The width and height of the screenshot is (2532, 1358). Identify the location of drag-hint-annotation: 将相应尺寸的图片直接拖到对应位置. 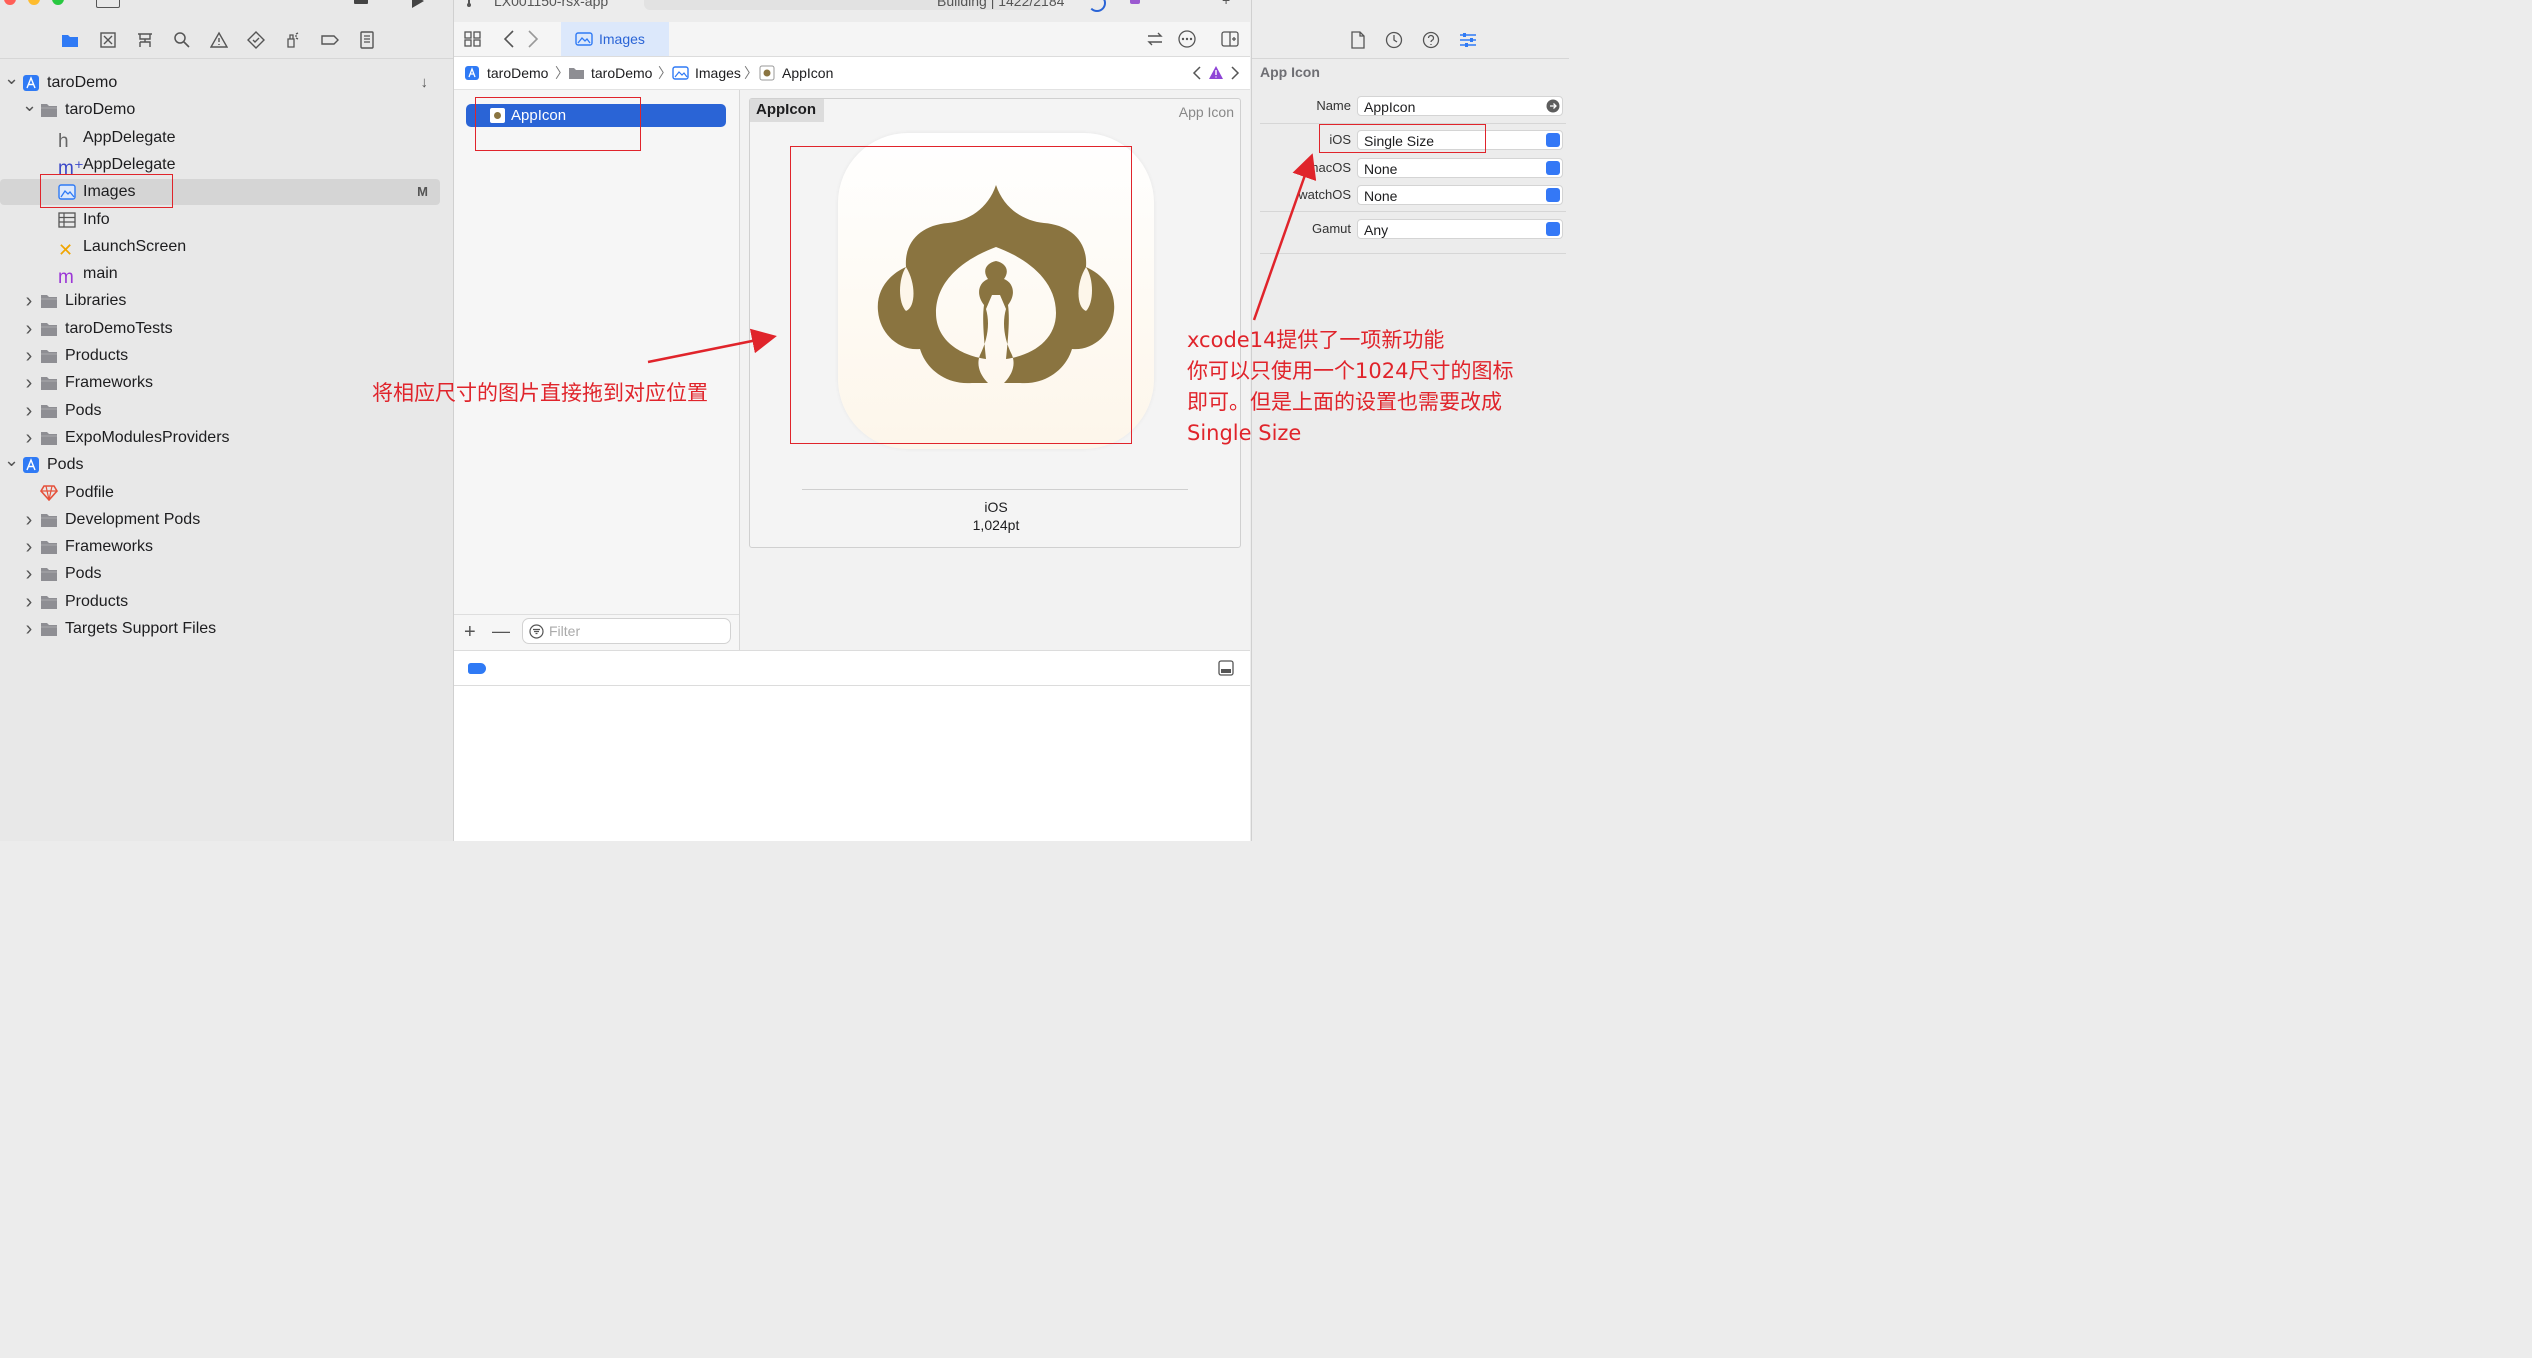
(540, 393).